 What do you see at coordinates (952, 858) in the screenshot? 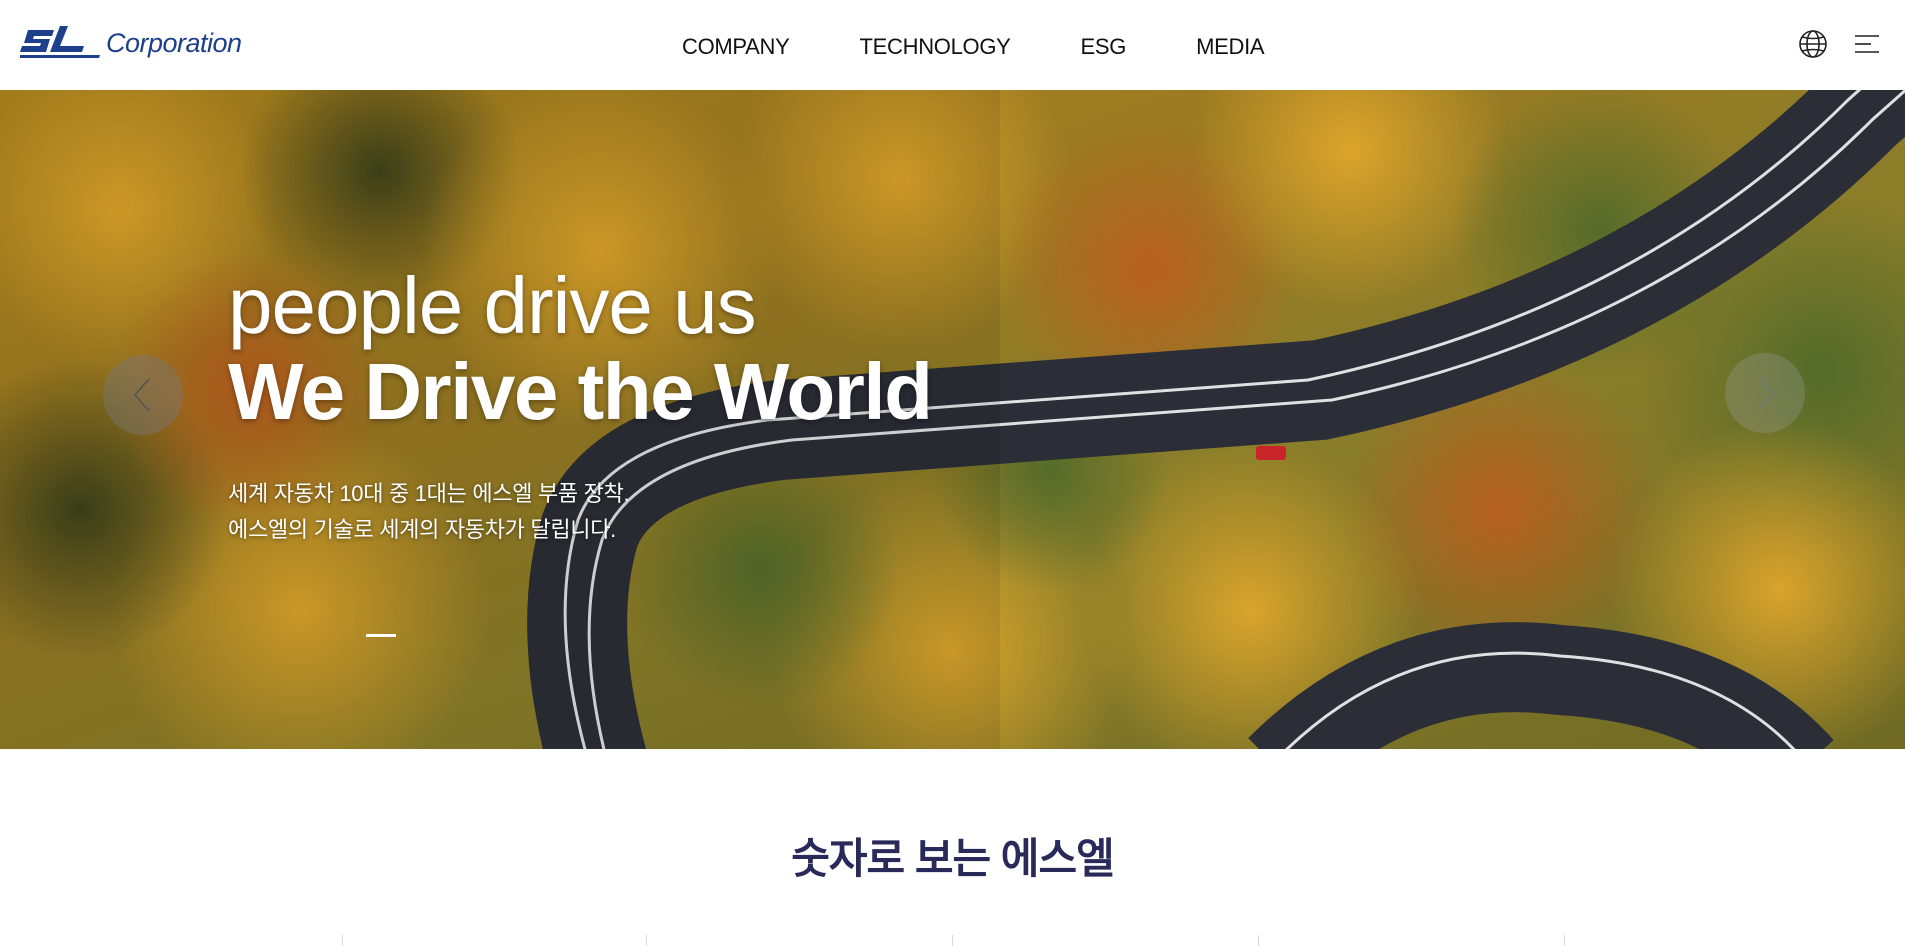
I see `stats-title: 숫자로 보는 에스엘` at bounding box center [952, 858].